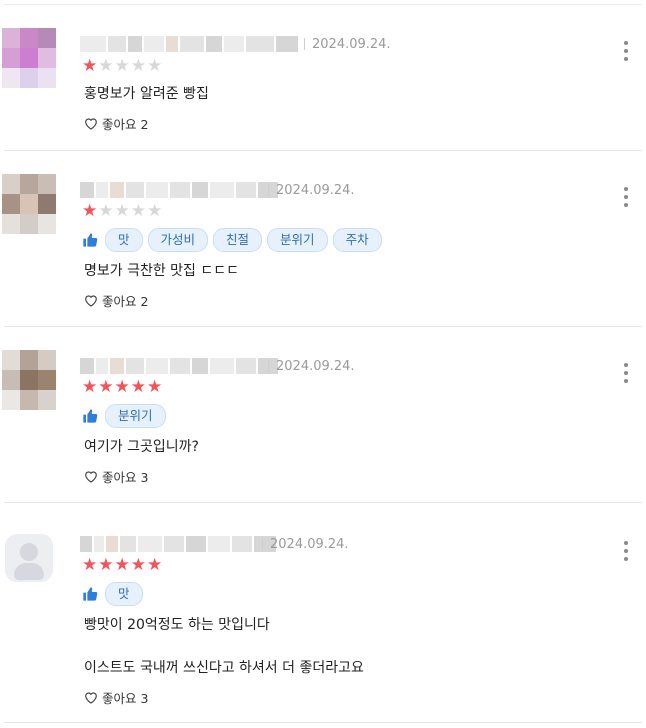  What do you see at coordinates (178, 240) in the screenshot?
I see `keyword-tag: 가성비` at bounding box center [178, 240].